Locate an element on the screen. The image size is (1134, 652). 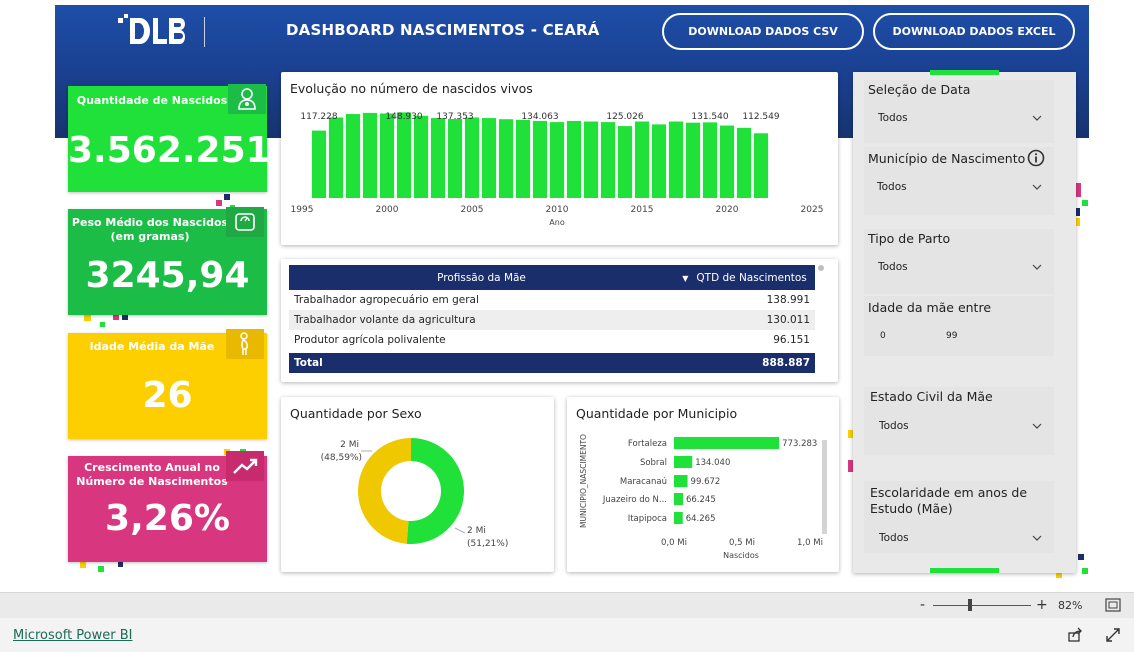
data-label: 125.026 is located at coordinates (624, 117).